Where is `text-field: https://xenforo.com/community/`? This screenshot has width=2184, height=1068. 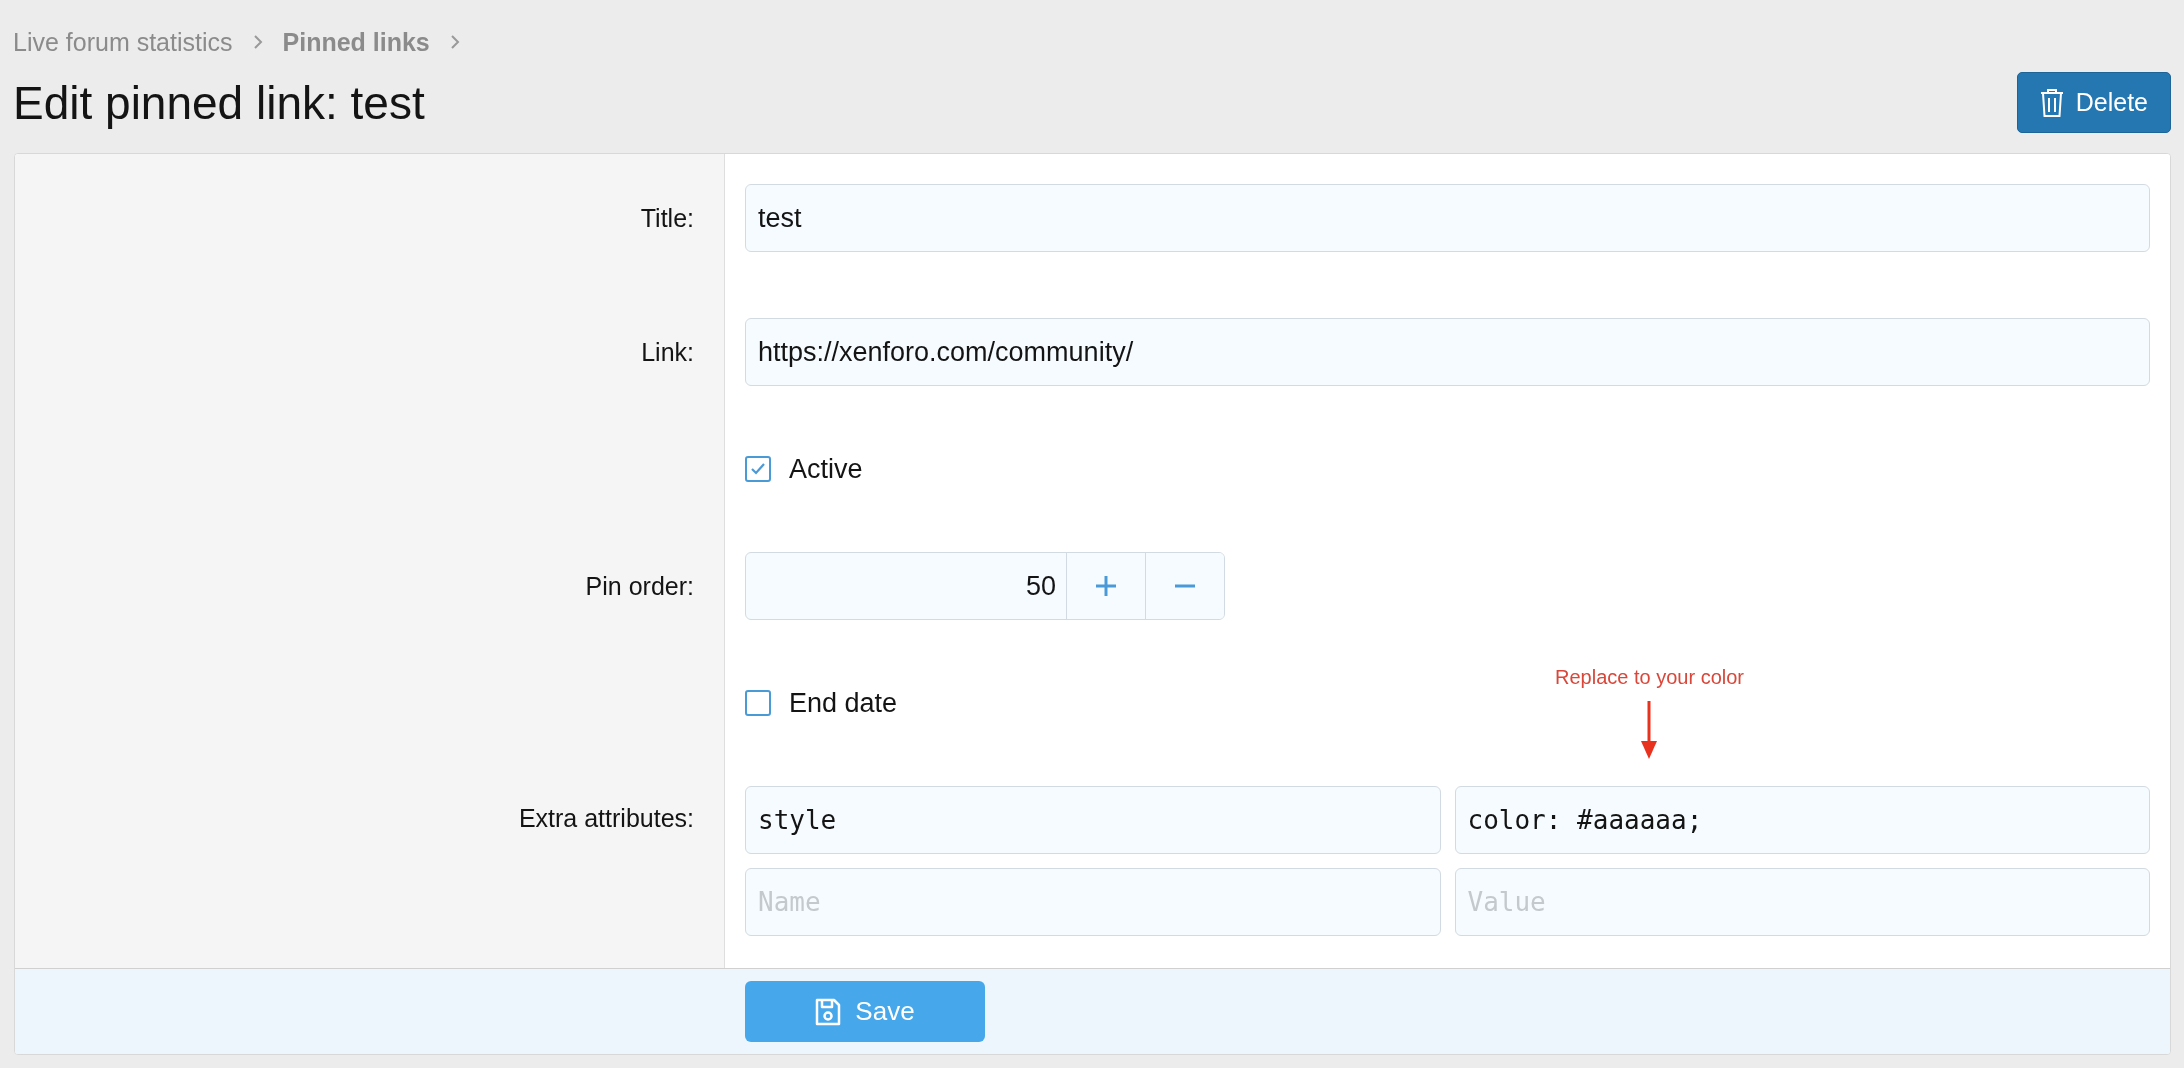 text-field: https://xenforo.com/community/ is located at coordinates (1447, 352).